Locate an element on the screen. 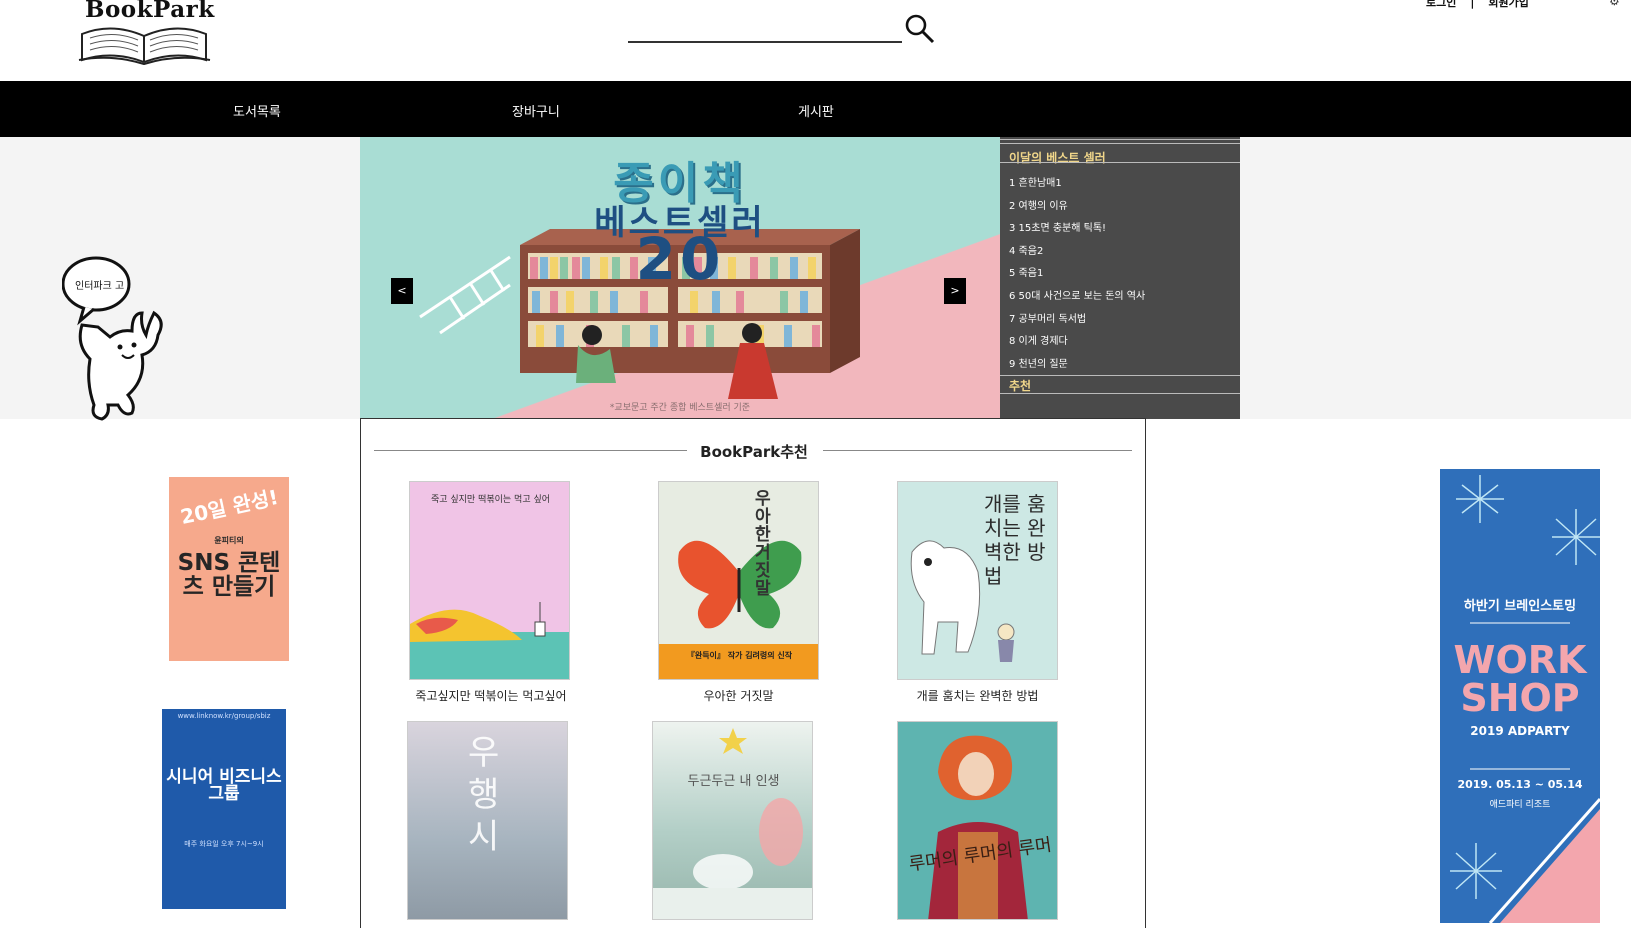 This screenshot has width=1631, height=928. search-input is located at coordinates (764, 28).